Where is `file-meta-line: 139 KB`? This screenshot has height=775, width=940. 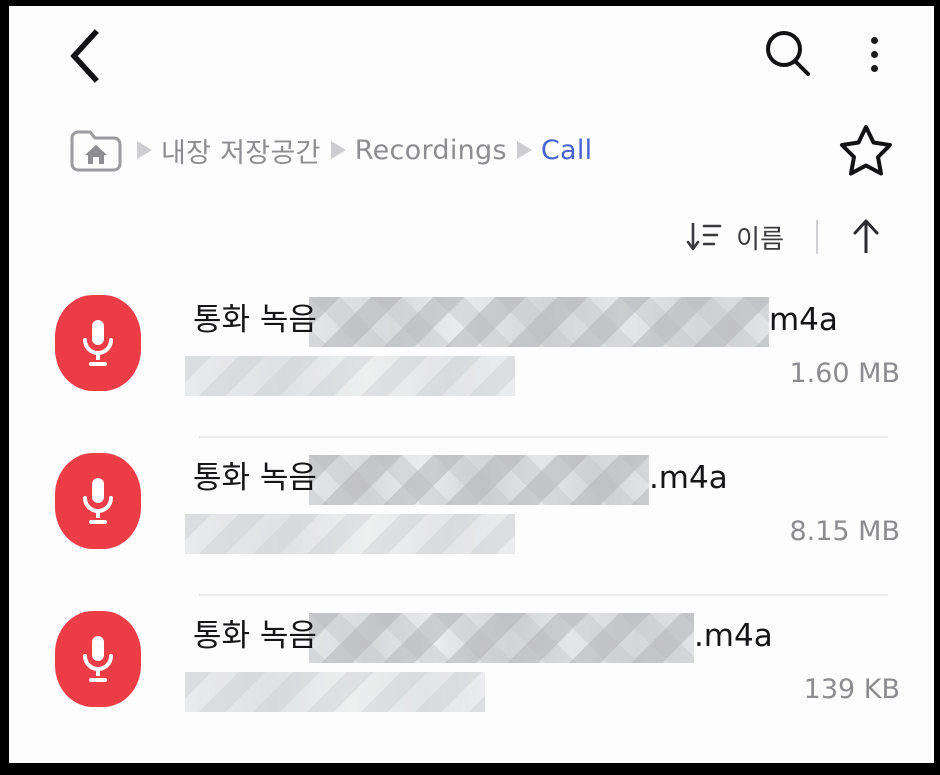 file-meta-line: 139 KB is located at coordinates (542, 695).